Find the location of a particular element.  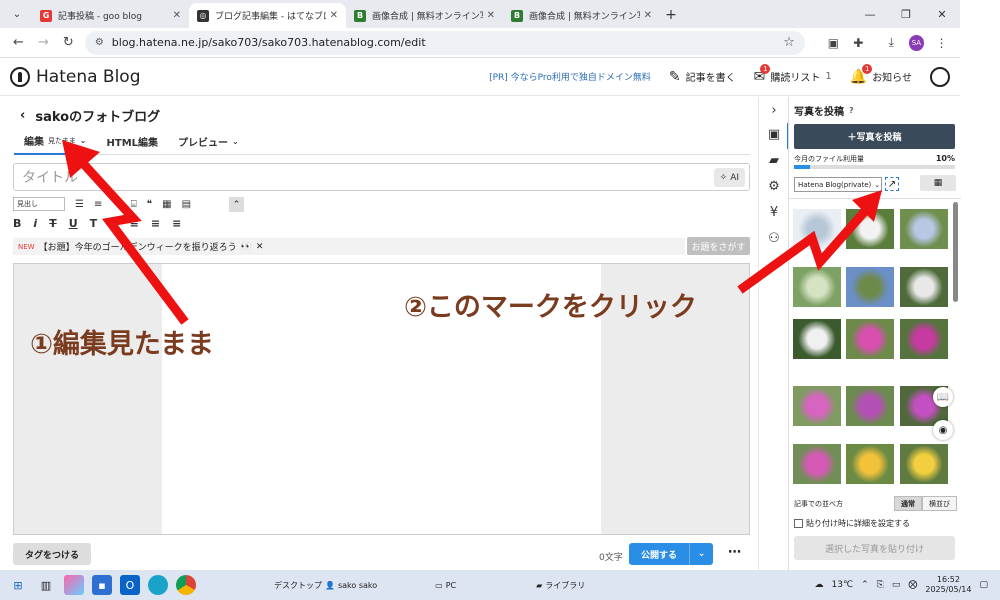

outlook-icon: O is located at coordinates (130, 585).